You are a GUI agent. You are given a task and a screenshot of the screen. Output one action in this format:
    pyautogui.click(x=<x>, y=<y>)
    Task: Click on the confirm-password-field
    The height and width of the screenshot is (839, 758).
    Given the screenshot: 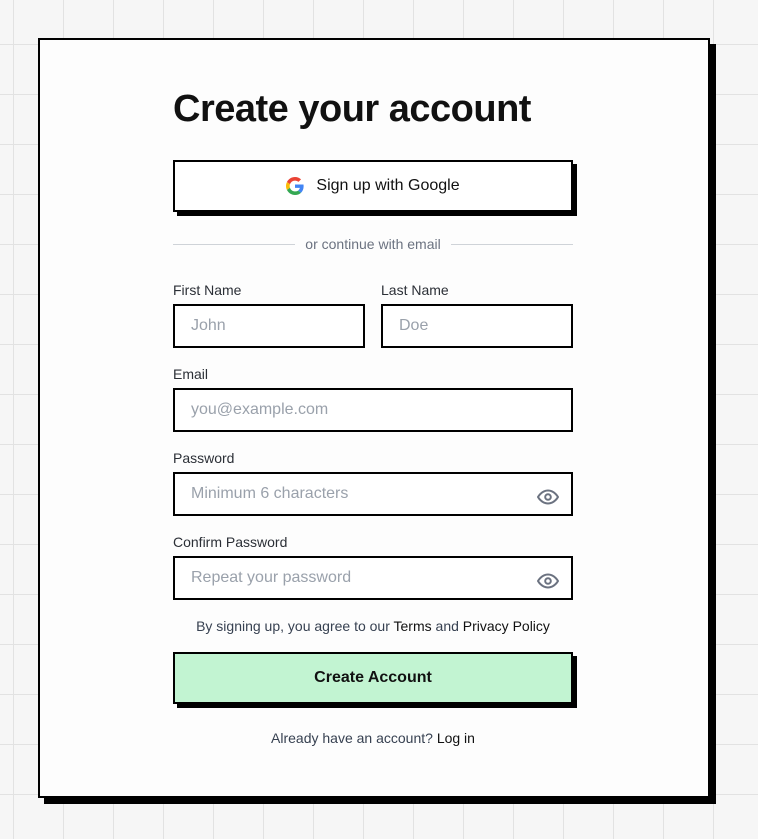 What is the action you would take?
    pyautogui.click(x=373, y=578)
    